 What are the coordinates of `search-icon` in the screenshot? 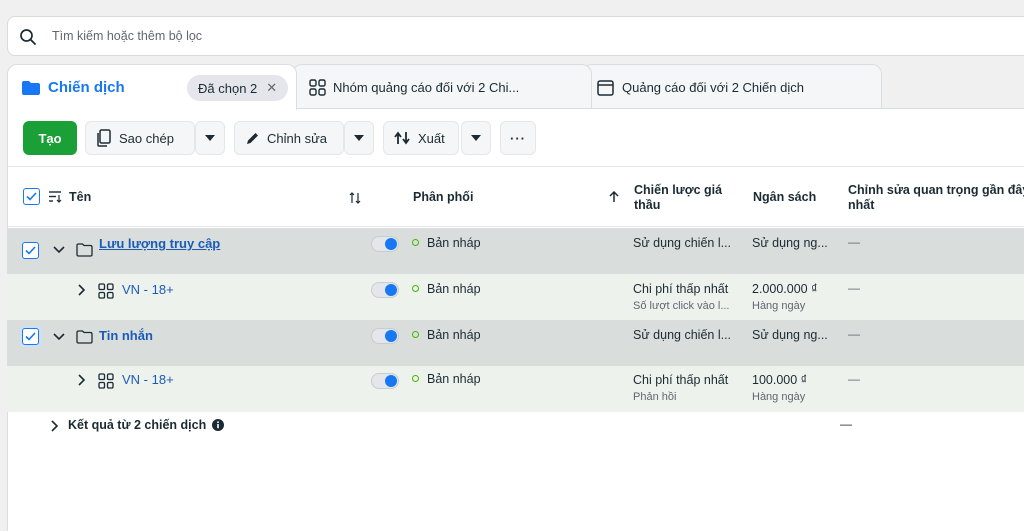 It's located at (28, 37).